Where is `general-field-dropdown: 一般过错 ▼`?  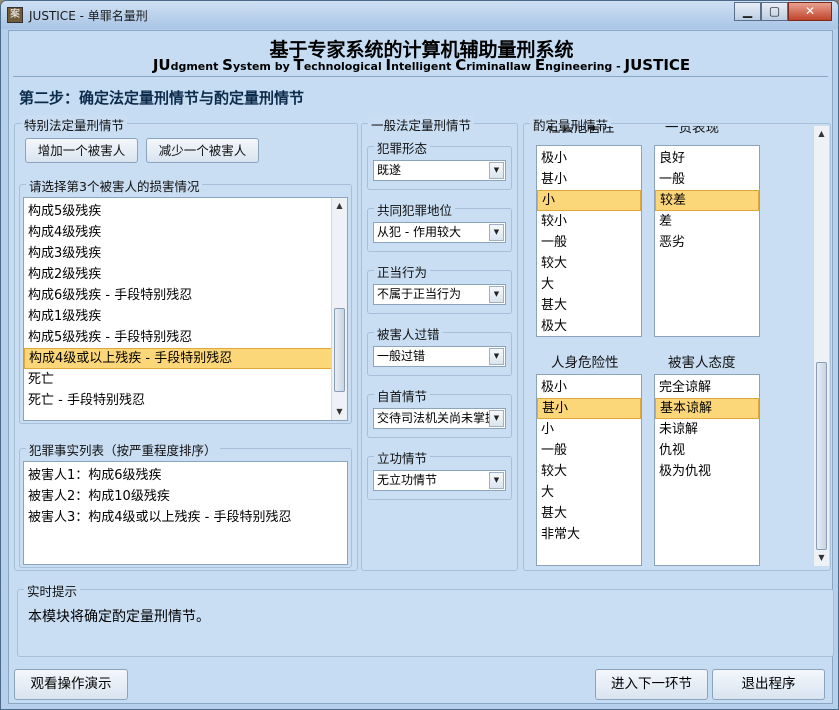
general-field-dropdown: 一般过错 ▼ is located at coordinates (439, 356).